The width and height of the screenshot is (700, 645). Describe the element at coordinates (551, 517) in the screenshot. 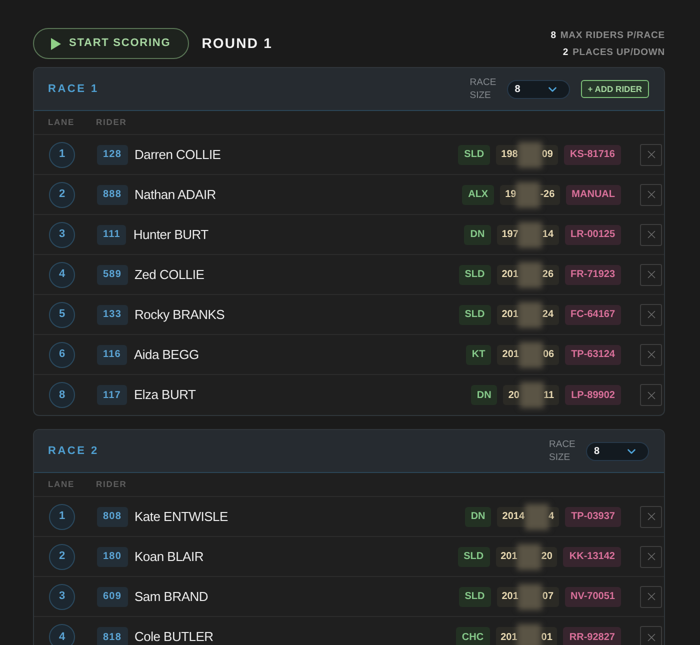

I see `date-text: 4` at that location.